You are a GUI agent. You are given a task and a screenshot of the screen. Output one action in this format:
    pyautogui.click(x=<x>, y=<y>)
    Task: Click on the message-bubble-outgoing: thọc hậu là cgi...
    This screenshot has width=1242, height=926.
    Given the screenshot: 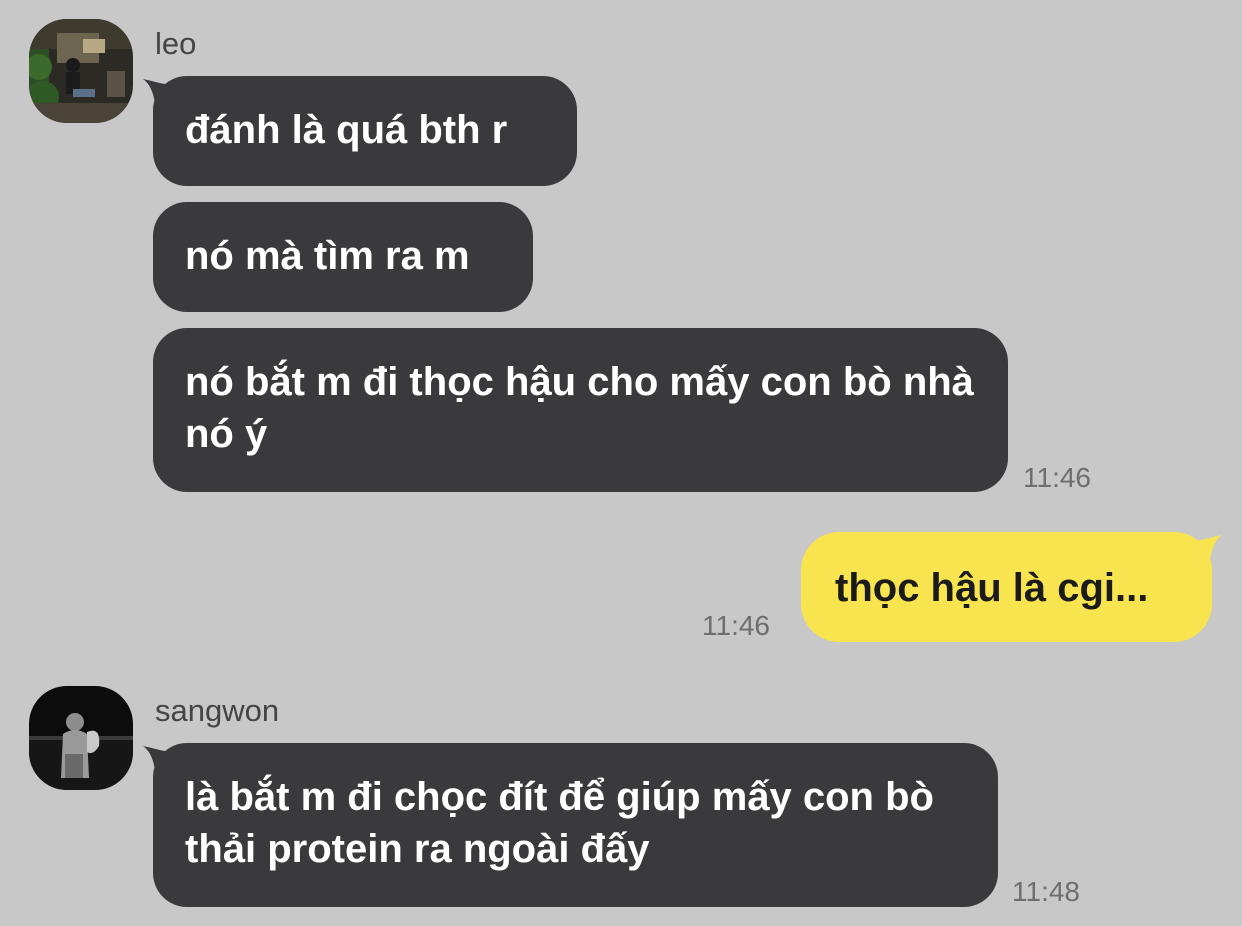 What is the action you would take?
    pyautogui.click(x=1006, y=587)
    